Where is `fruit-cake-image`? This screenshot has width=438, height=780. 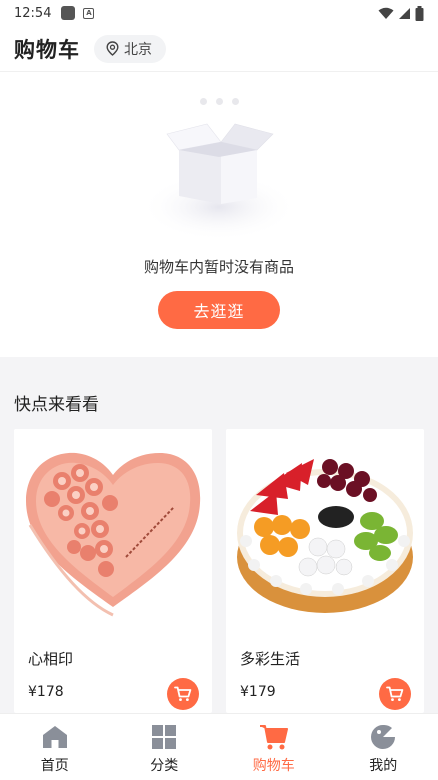
fruit-cake-image is located at coordinates (325, 529).